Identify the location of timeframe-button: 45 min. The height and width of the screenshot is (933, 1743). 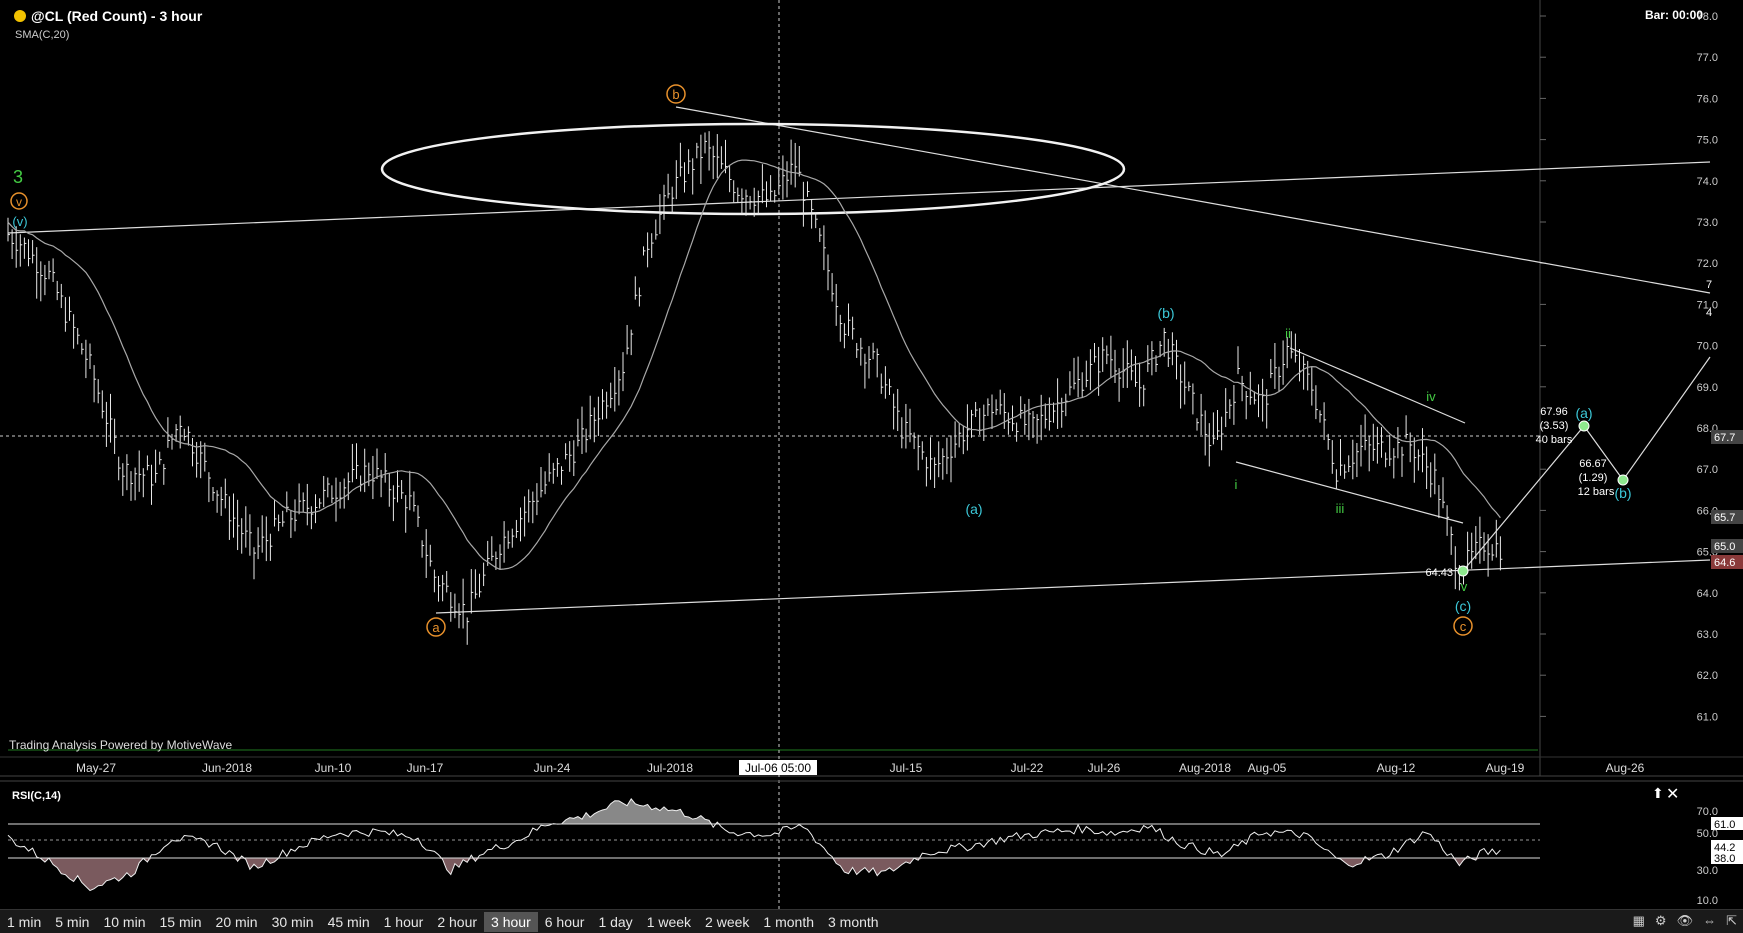
(349, 922).